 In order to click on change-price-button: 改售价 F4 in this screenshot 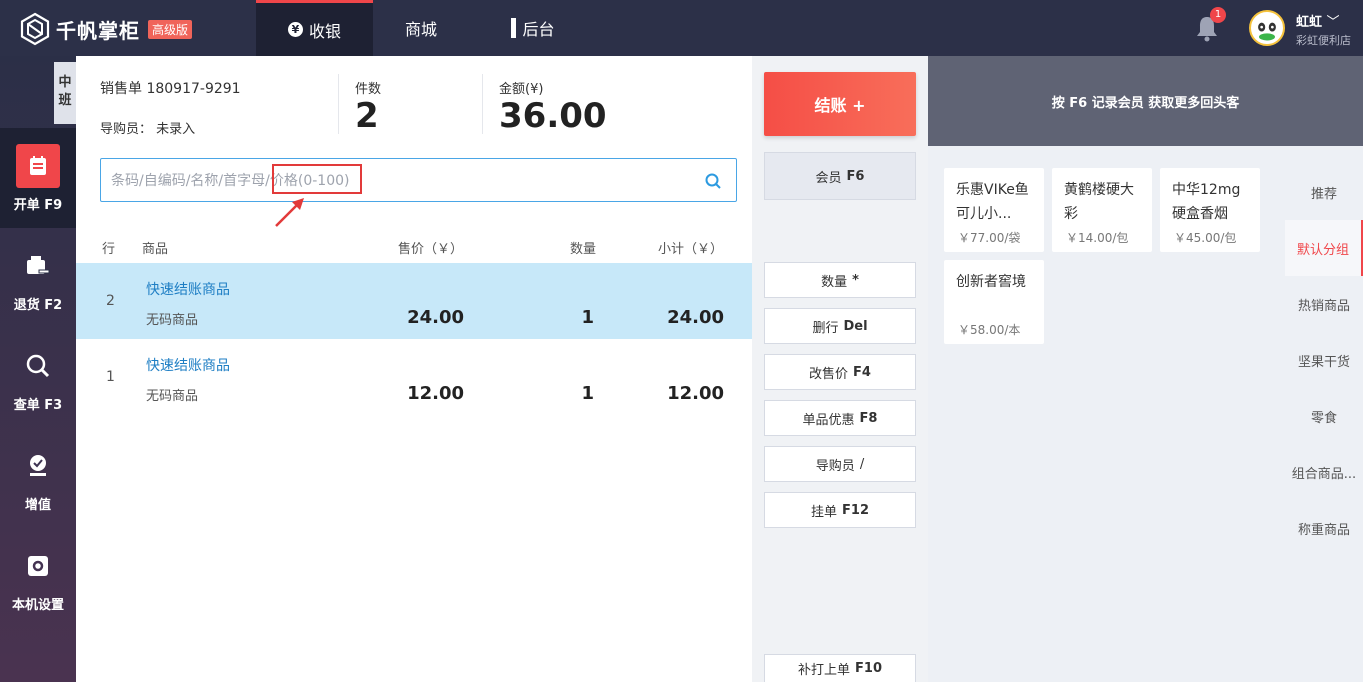, I will do `click(840, 372)`.